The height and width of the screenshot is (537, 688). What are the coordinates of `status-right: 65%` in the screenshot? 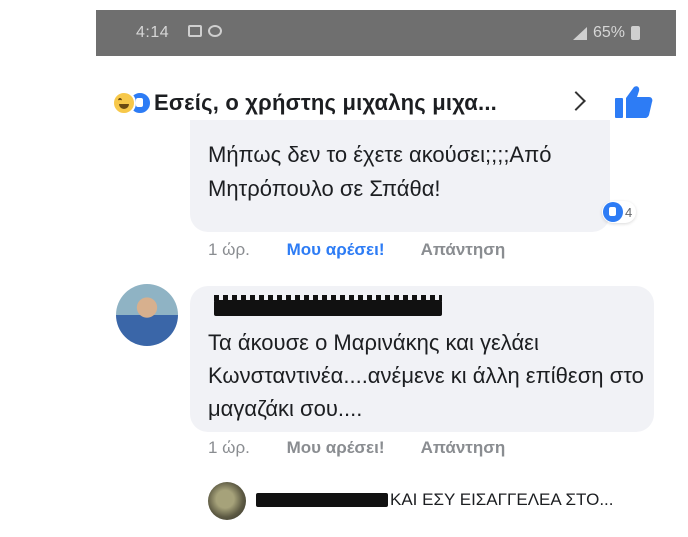 It's located at (606, 33).